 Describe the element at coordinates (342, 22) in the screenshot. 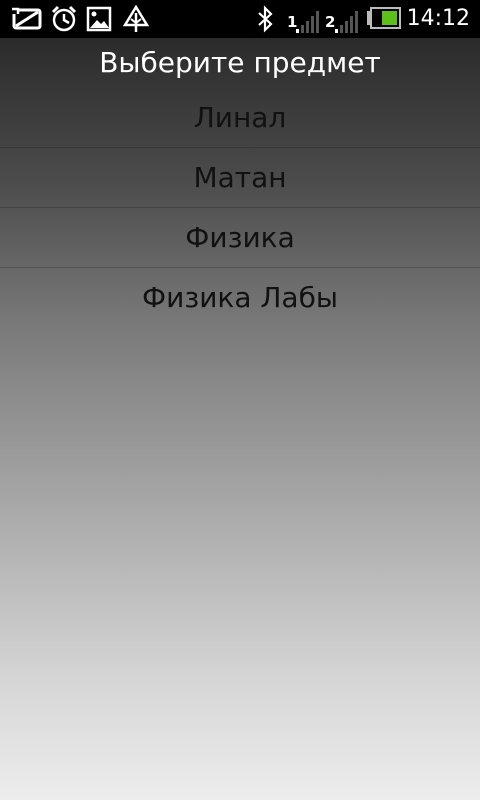

I see `signal-sim2-icon: 2` at that location.